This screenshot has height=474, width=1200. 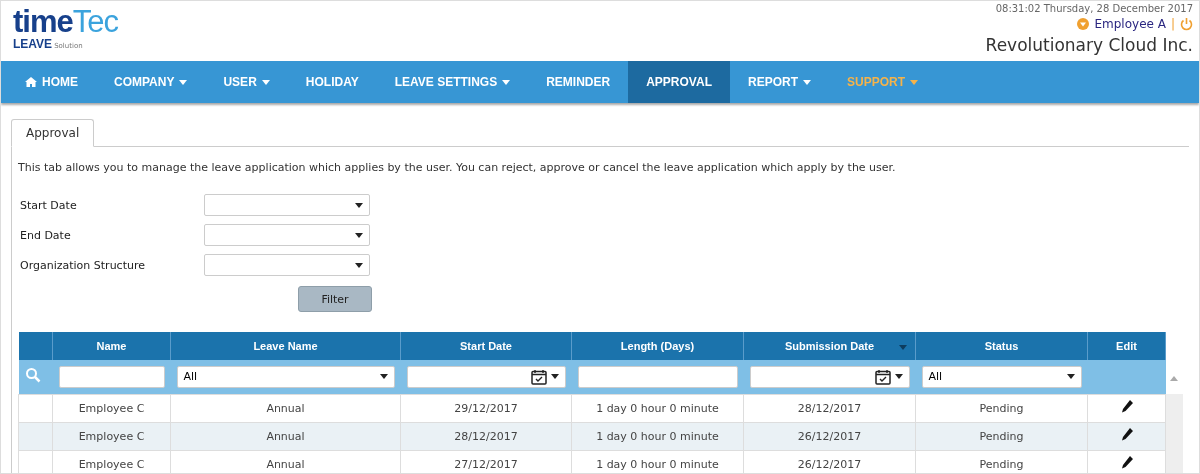 I want to click on search-icon, so click(x=32, y=375).